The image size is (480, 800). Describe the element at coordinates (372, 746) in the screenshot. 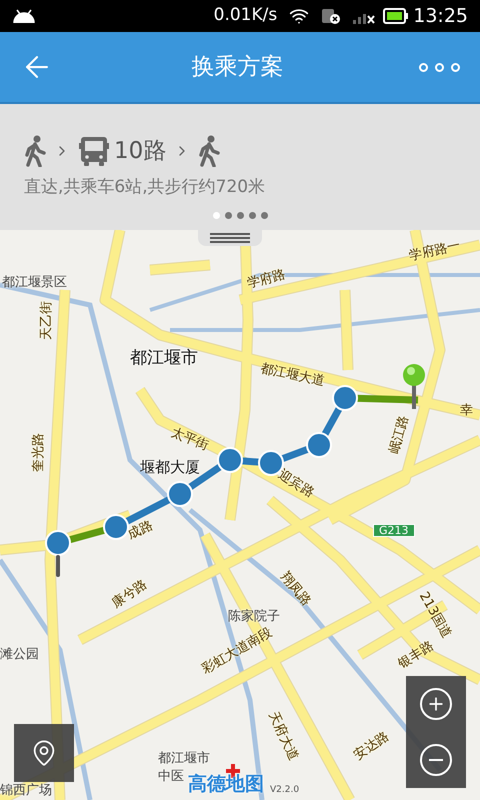

I see `map-label: 安达路` at that location.